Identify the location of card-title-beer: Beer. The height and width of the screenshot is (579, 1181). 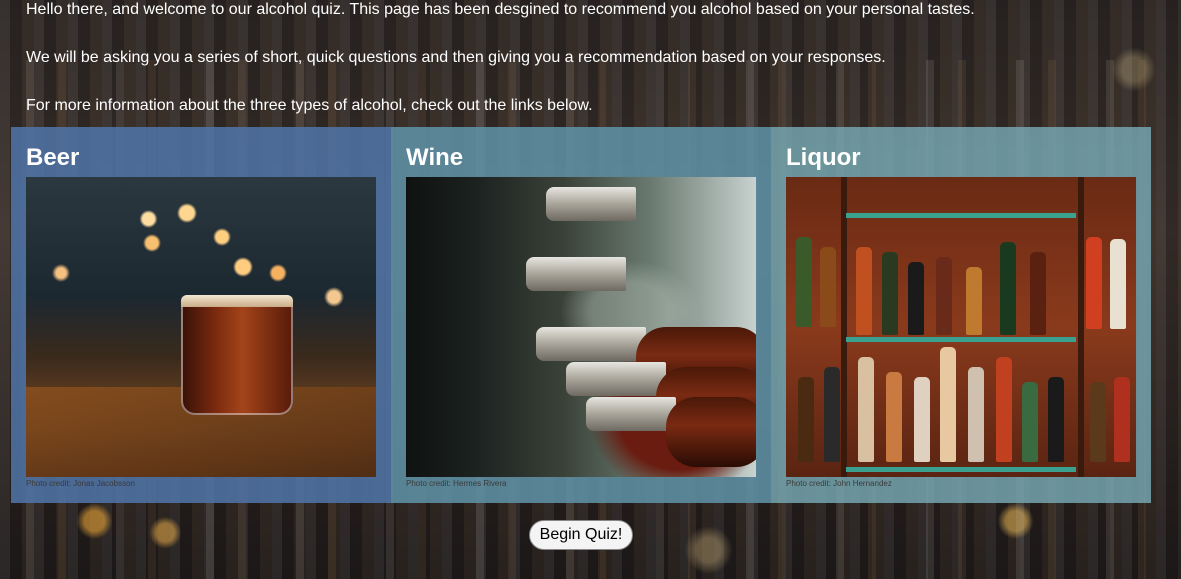
(201, 159).